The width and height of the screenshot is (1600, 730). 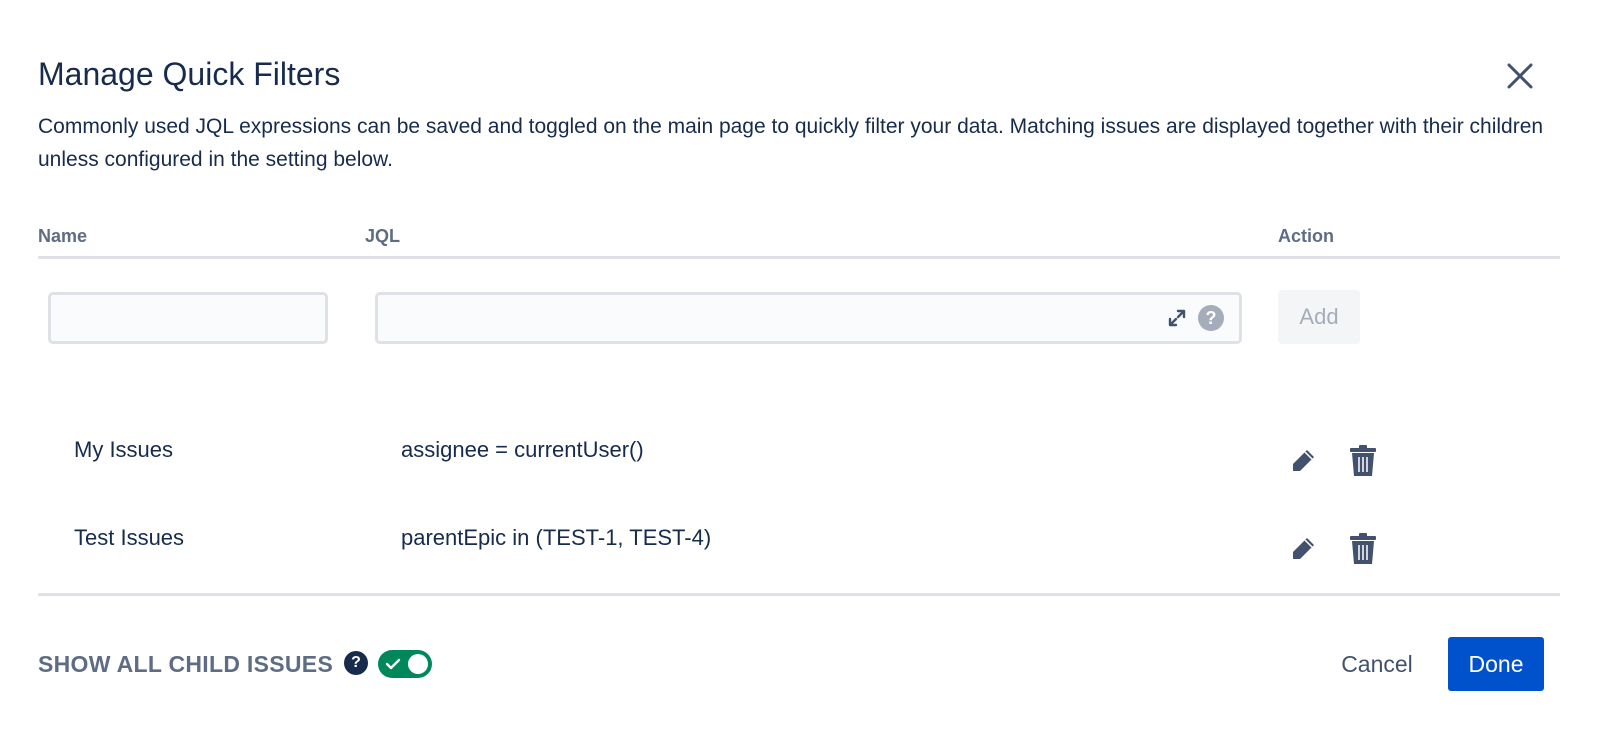 What do you see at coordinates (186, 664) in the screenshot?
I see `show-child-issues-label: SHOW ALL CHILD ISSUES` at bounding box center [186, 664].